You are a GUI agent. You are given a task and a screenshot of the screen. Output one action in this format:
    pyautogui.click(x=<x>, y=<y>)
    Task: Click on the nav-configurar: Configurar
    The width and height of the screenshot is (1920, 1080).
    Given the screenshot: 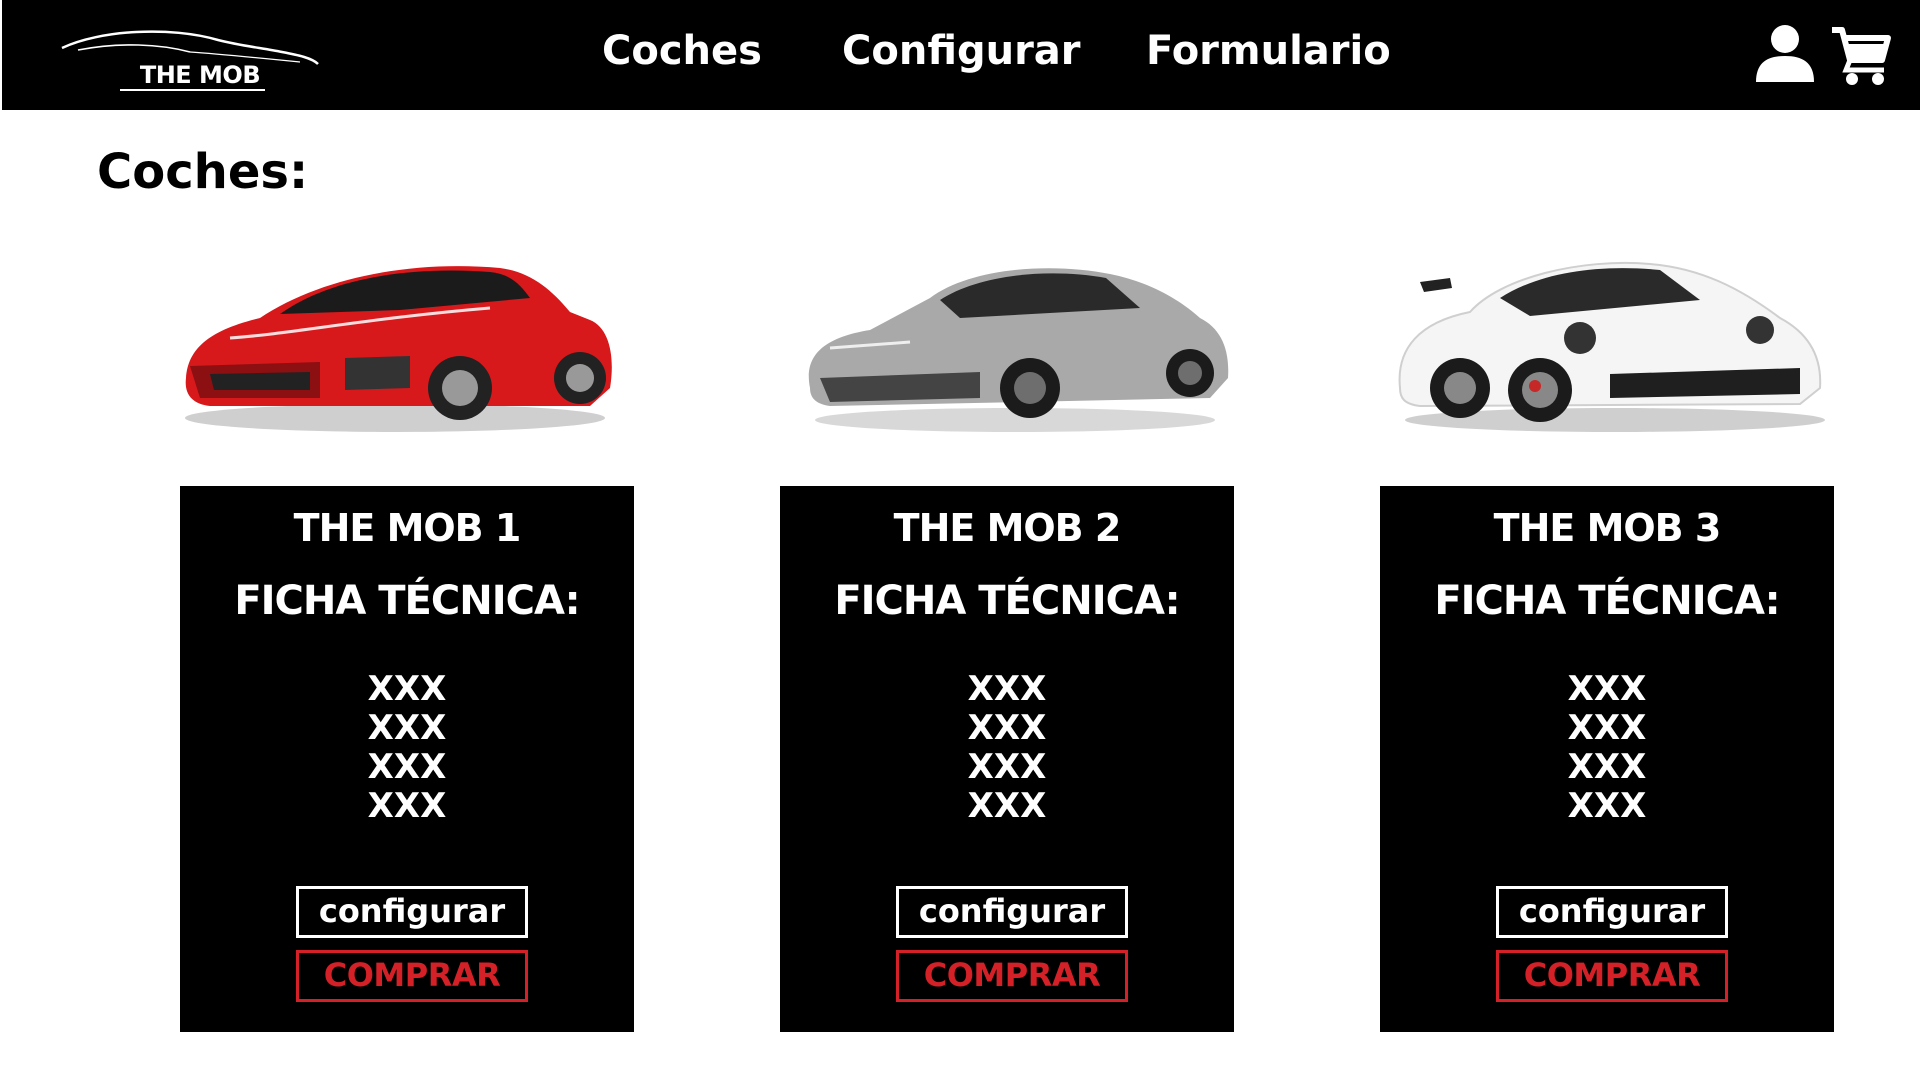 What is the action you would take?
    pyautogui.click(x=961, y=51)
    